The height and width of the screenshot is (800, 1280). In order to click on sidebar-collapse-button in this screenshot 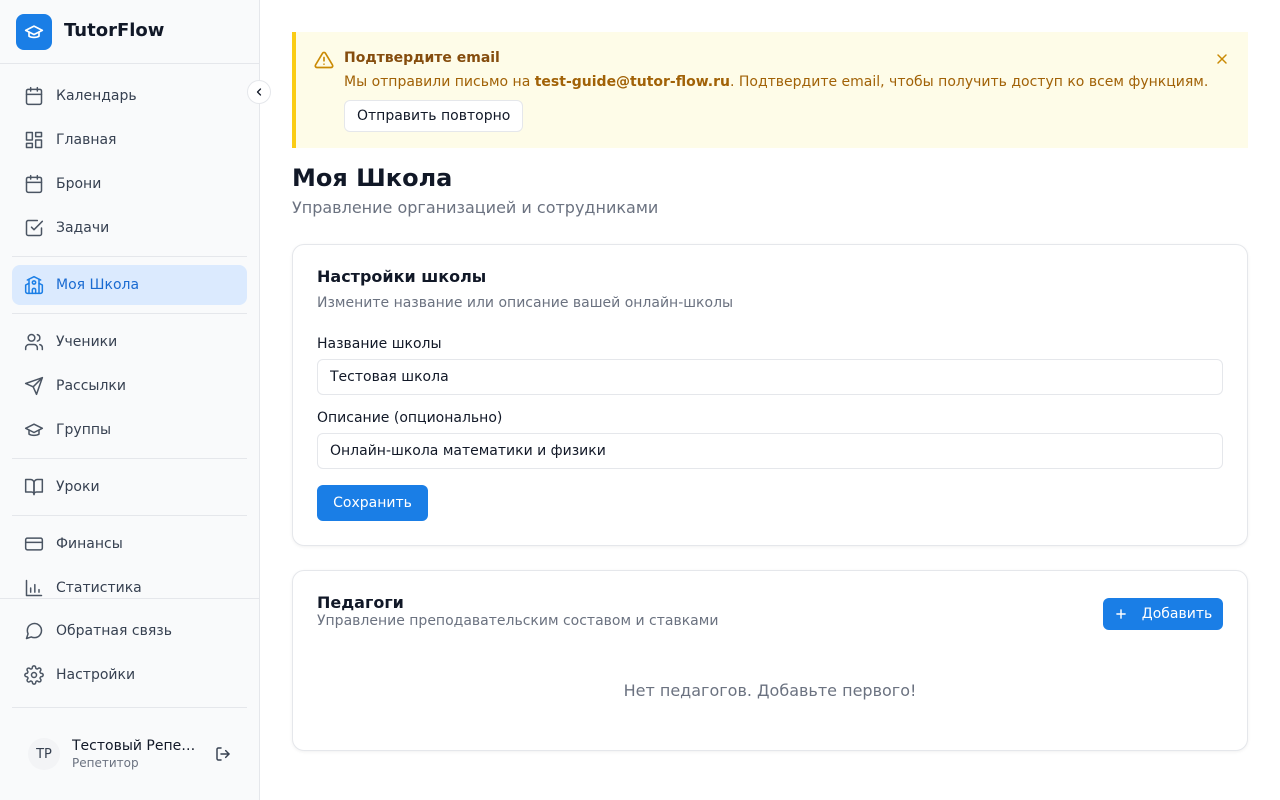, I will do `click(259, 92)`.